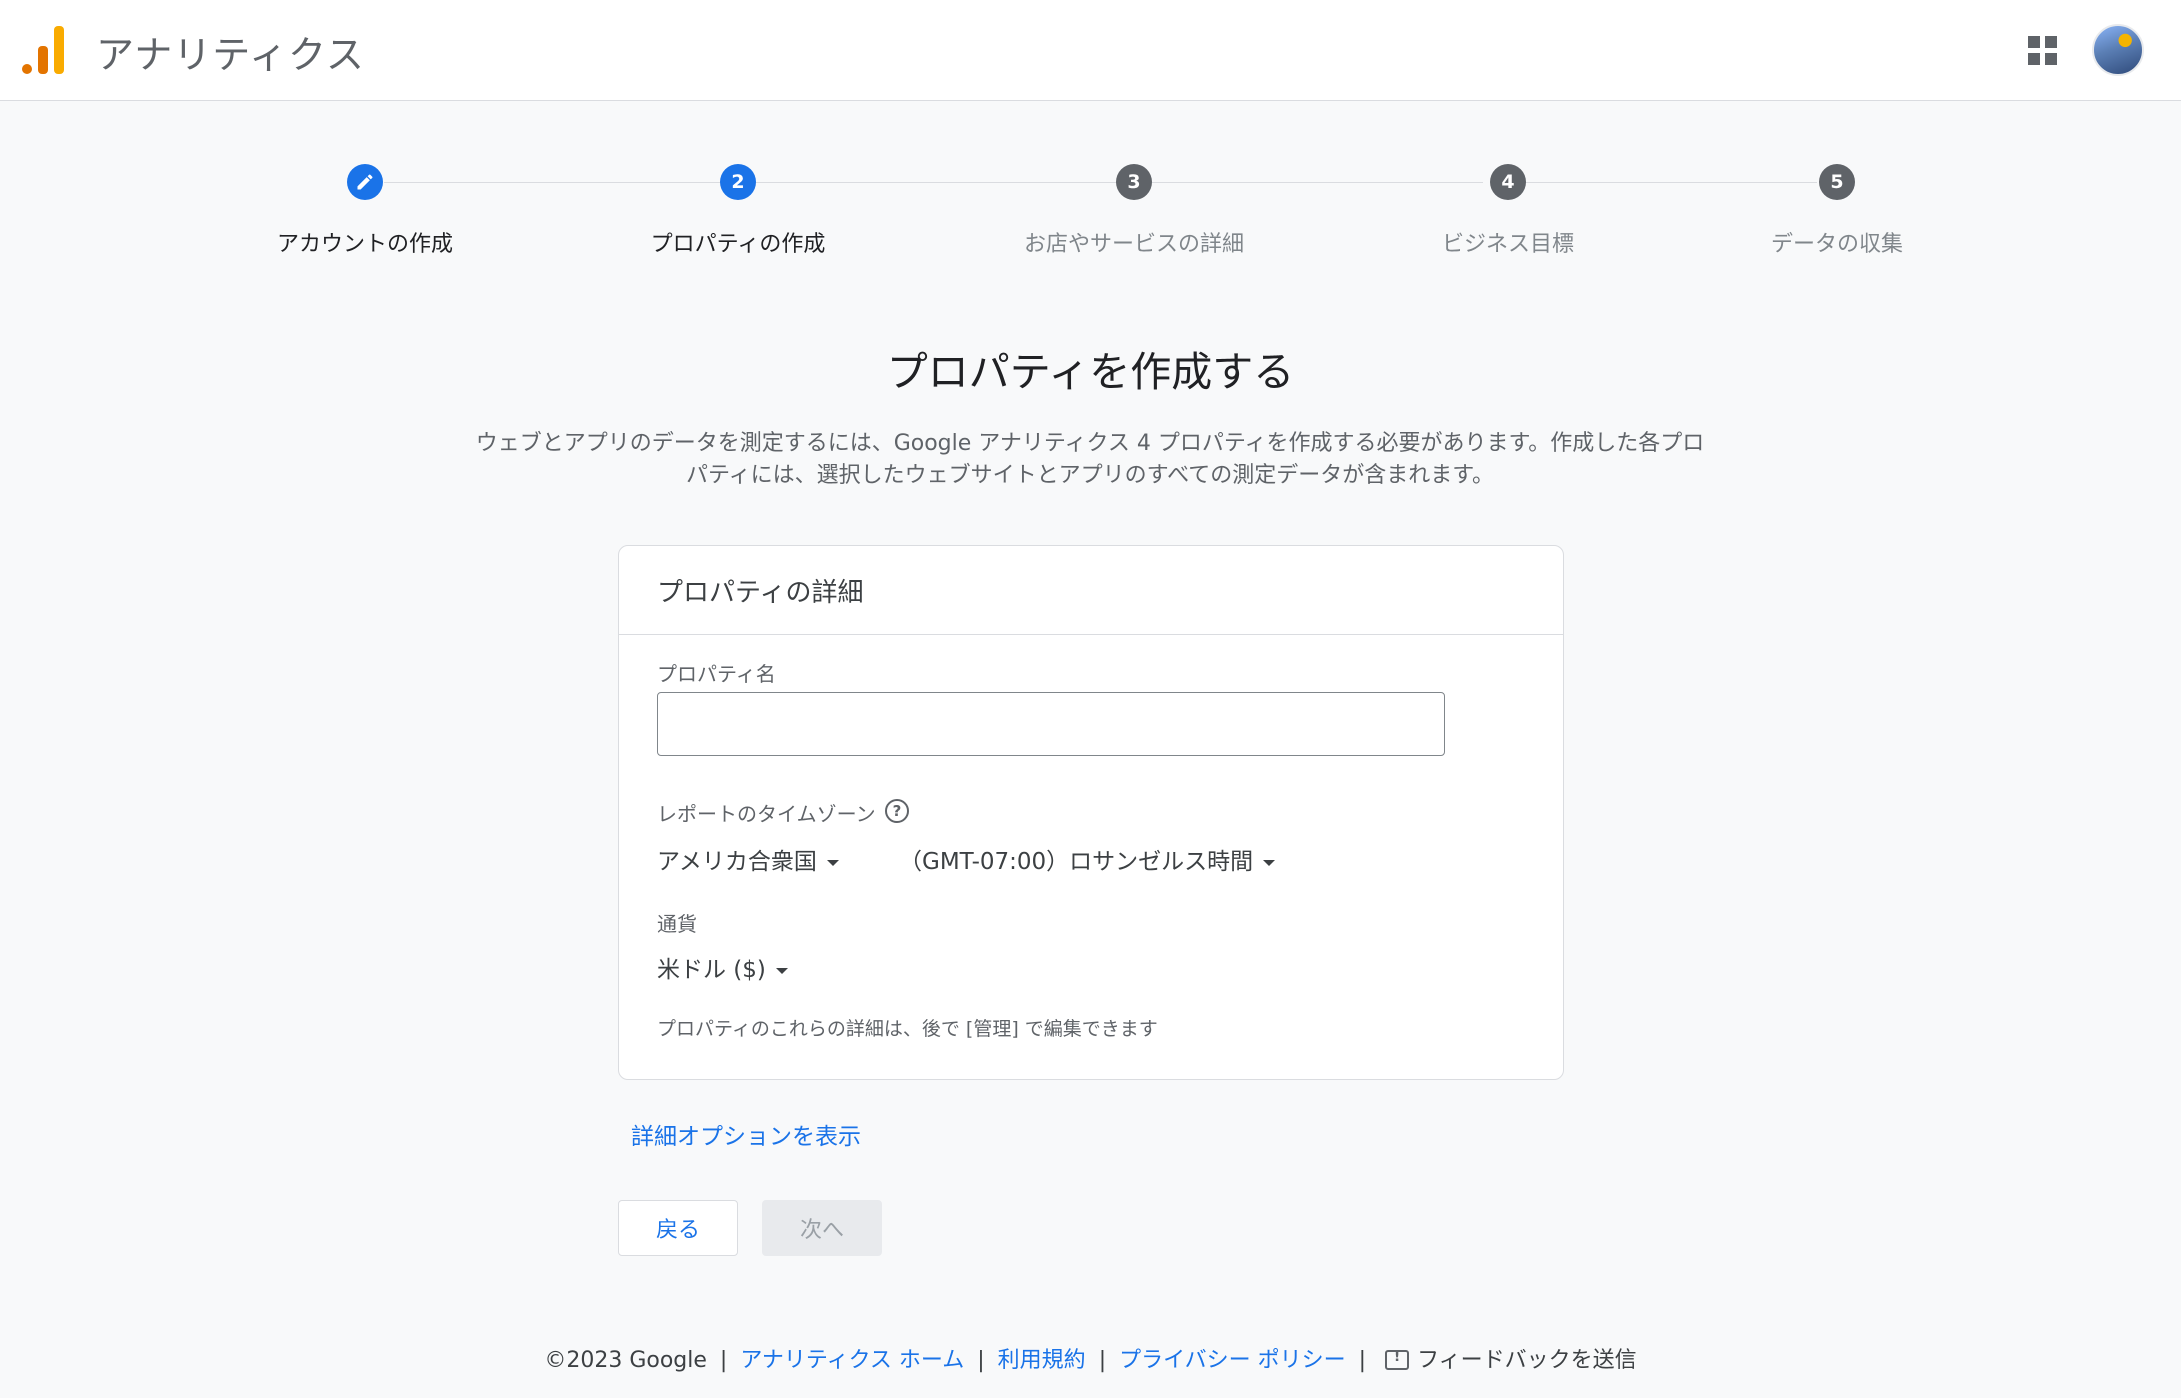 The height and width of the screenshot is (1398, 2181). Describe the element at coordinates (711, 970) in the screenshot. I see `currency-select-value: 米ドル ($)` at that location.